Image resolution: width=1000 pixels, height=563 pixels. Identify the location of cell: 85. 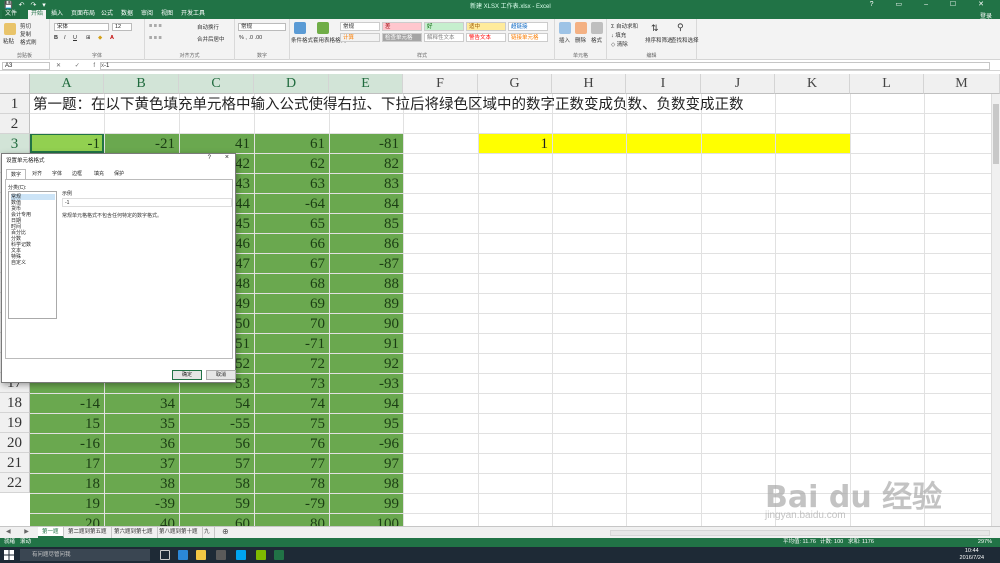
(366, 224).